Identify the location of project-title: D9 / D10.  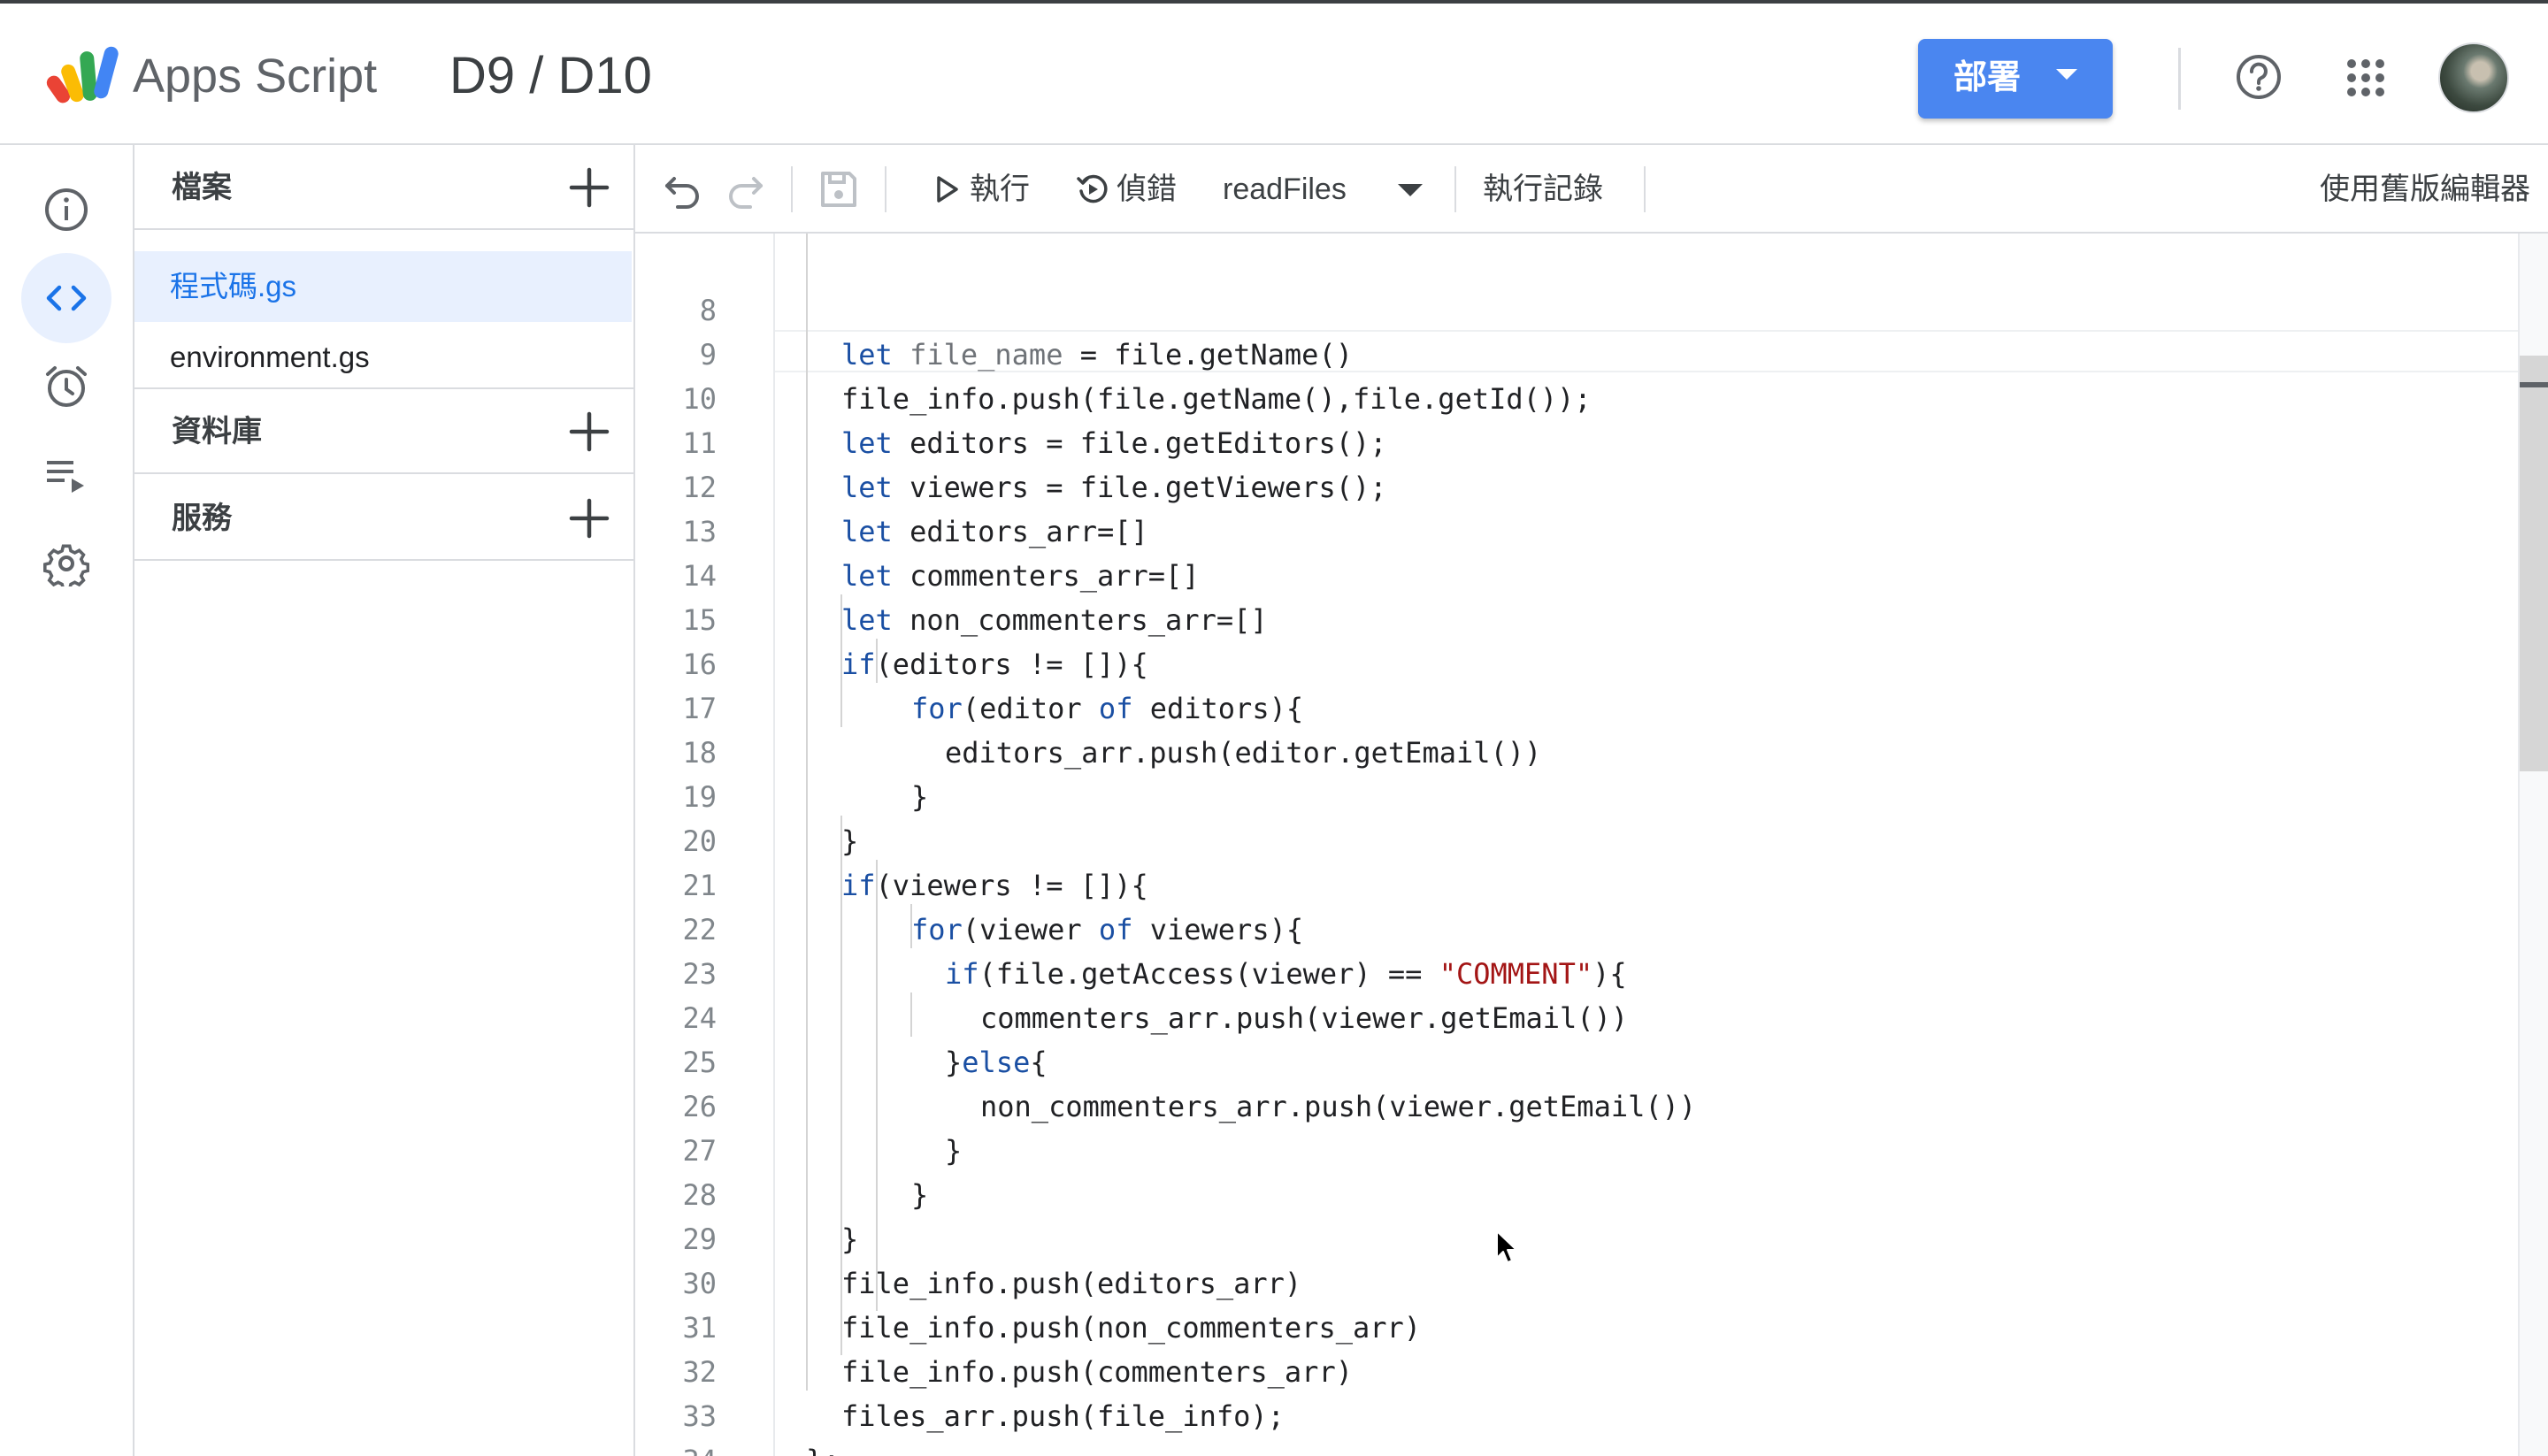
(550, 76).